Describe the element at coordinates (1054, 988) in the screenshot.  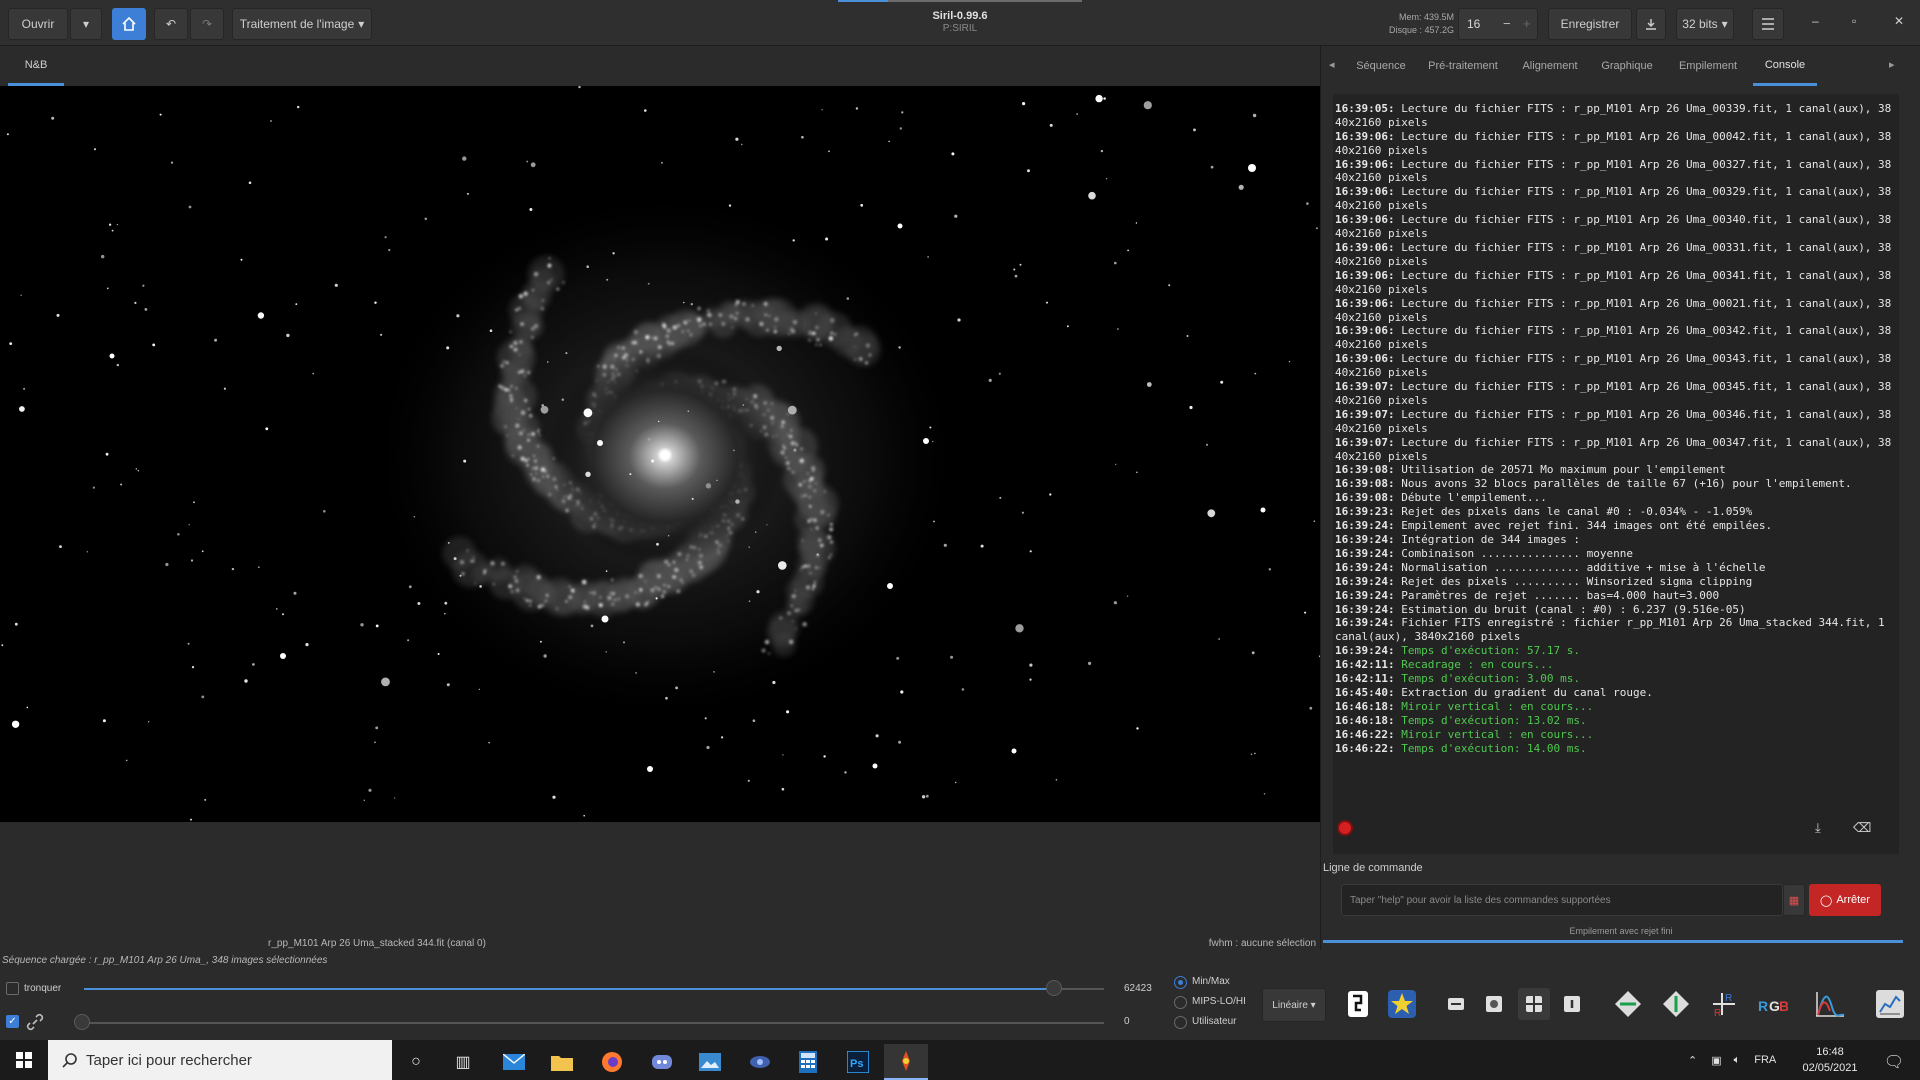
I see `high-slider-knob` at that location.